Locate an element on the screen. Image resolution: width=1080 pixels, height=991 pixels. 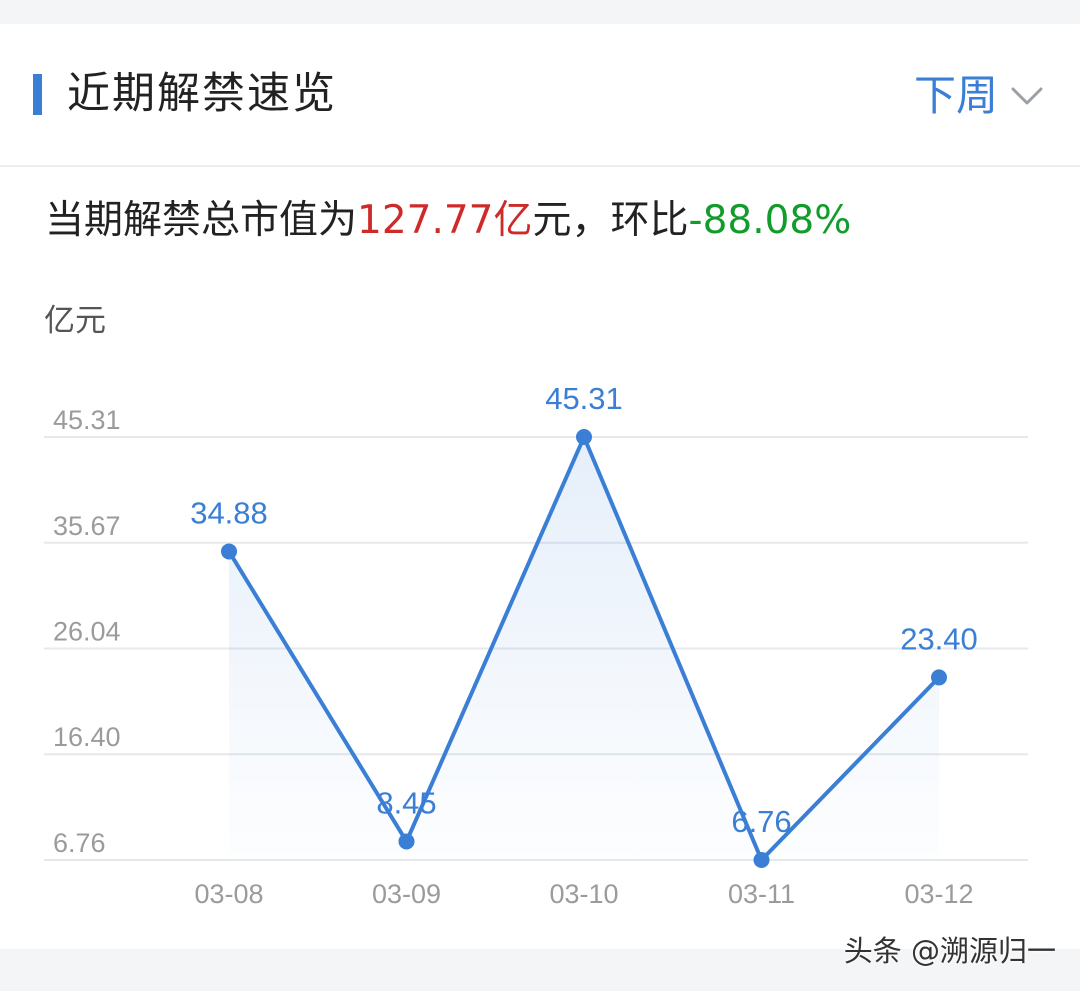
data-label: 34.88 is located at coordinates (229, 512).